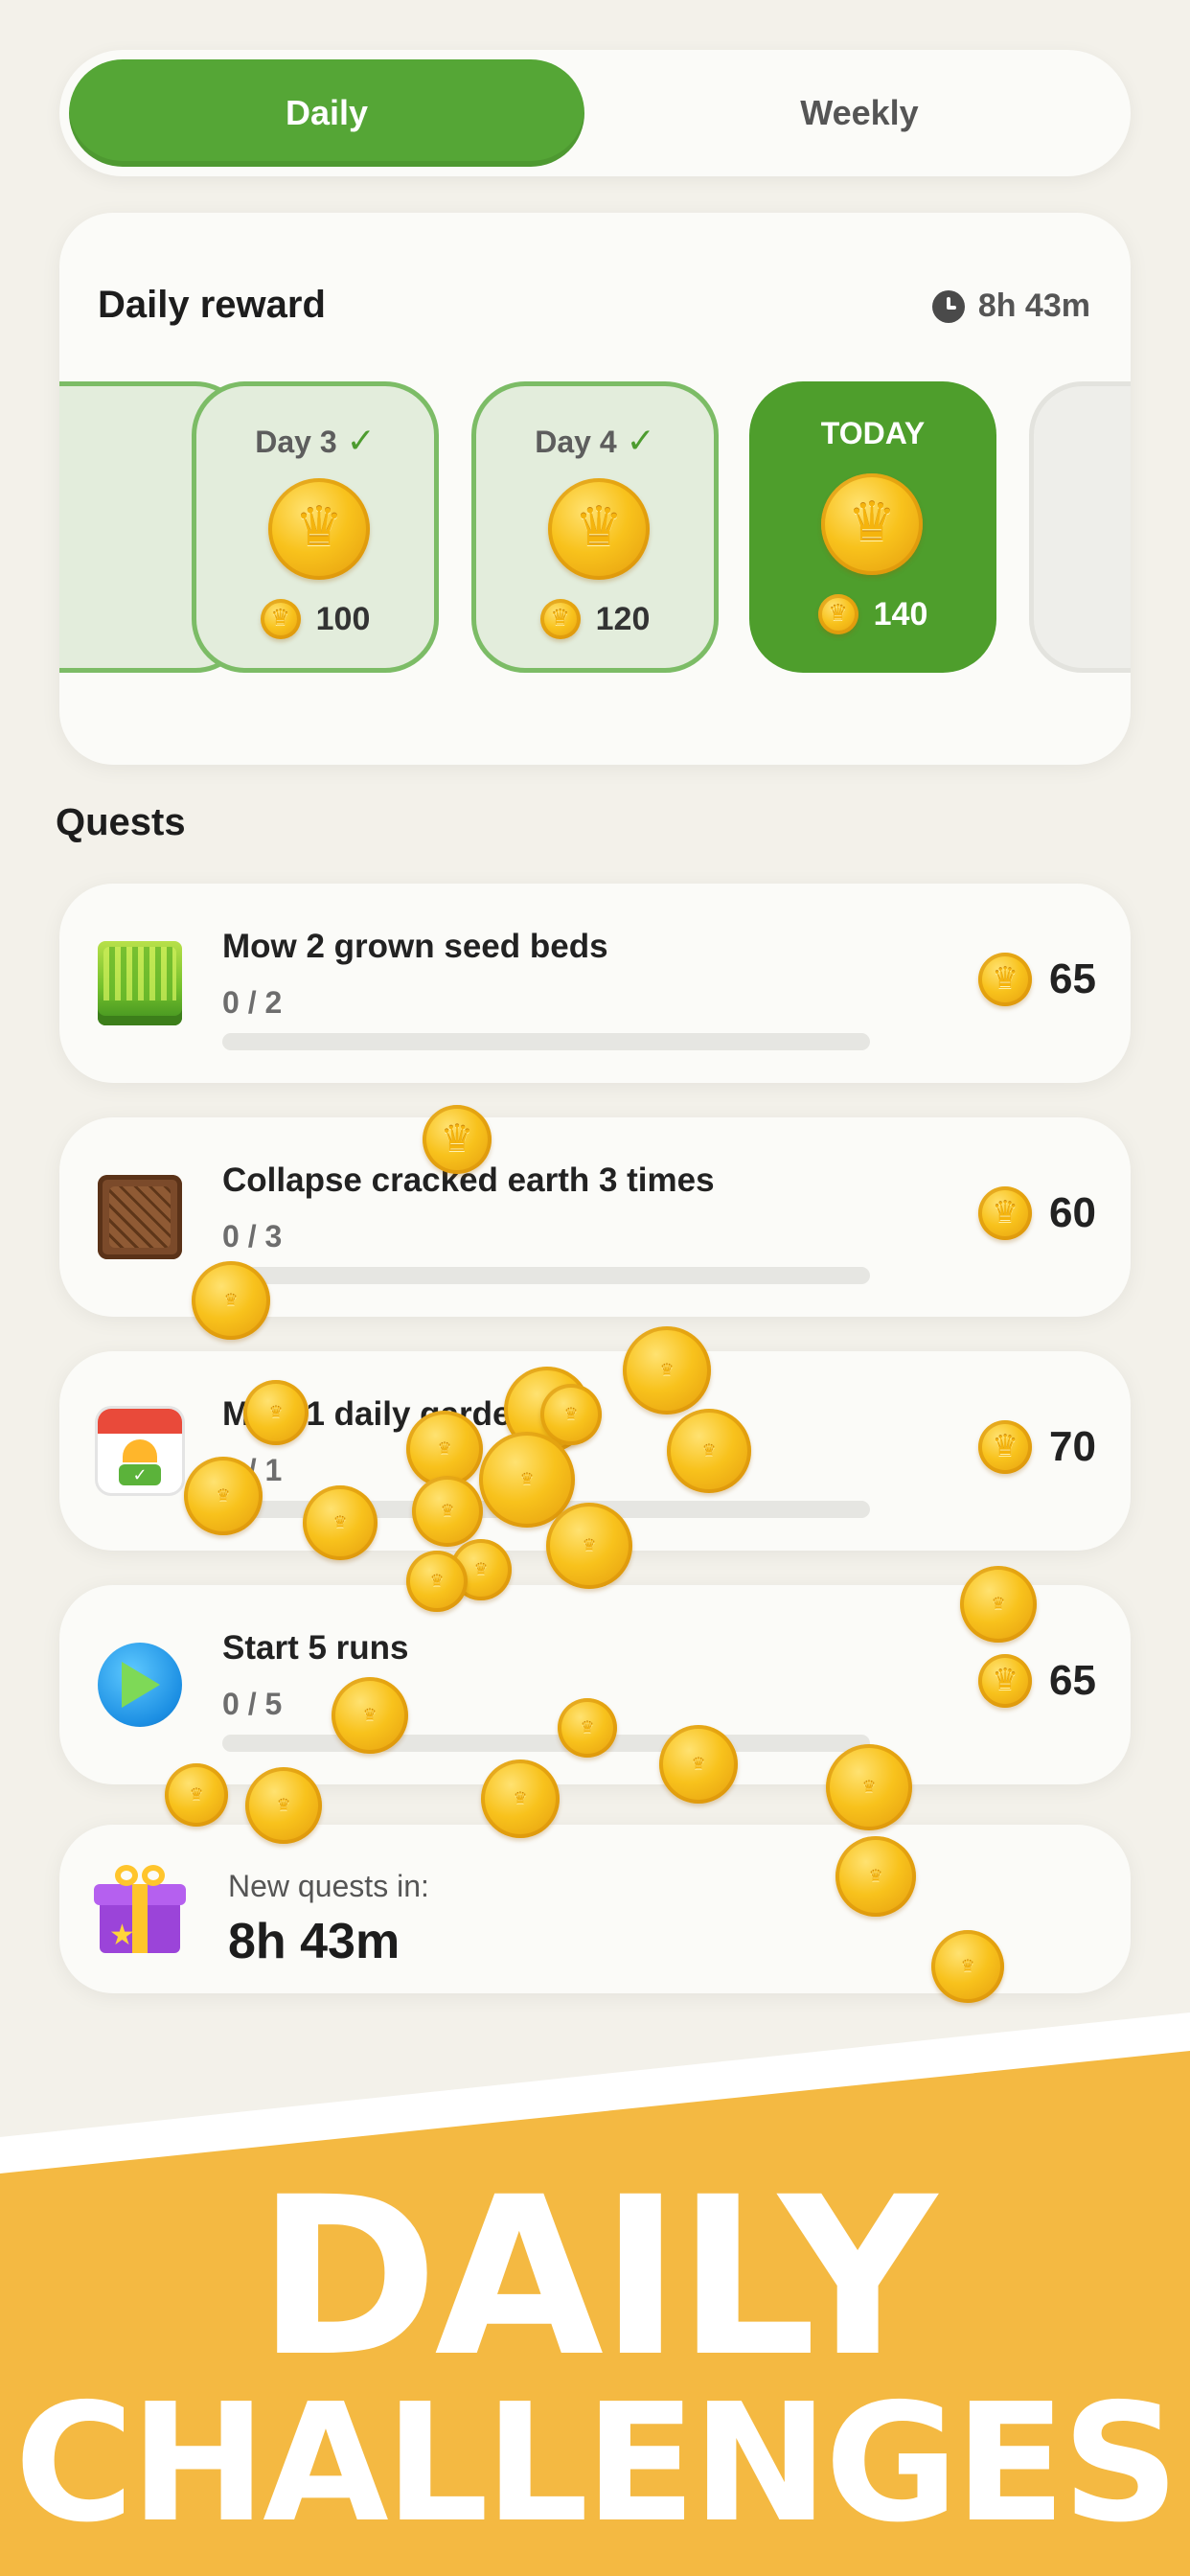  Describe the element at coordinates (253, 1002) in the screenshot. I see `quest-progress: 0 / 2` at that location.